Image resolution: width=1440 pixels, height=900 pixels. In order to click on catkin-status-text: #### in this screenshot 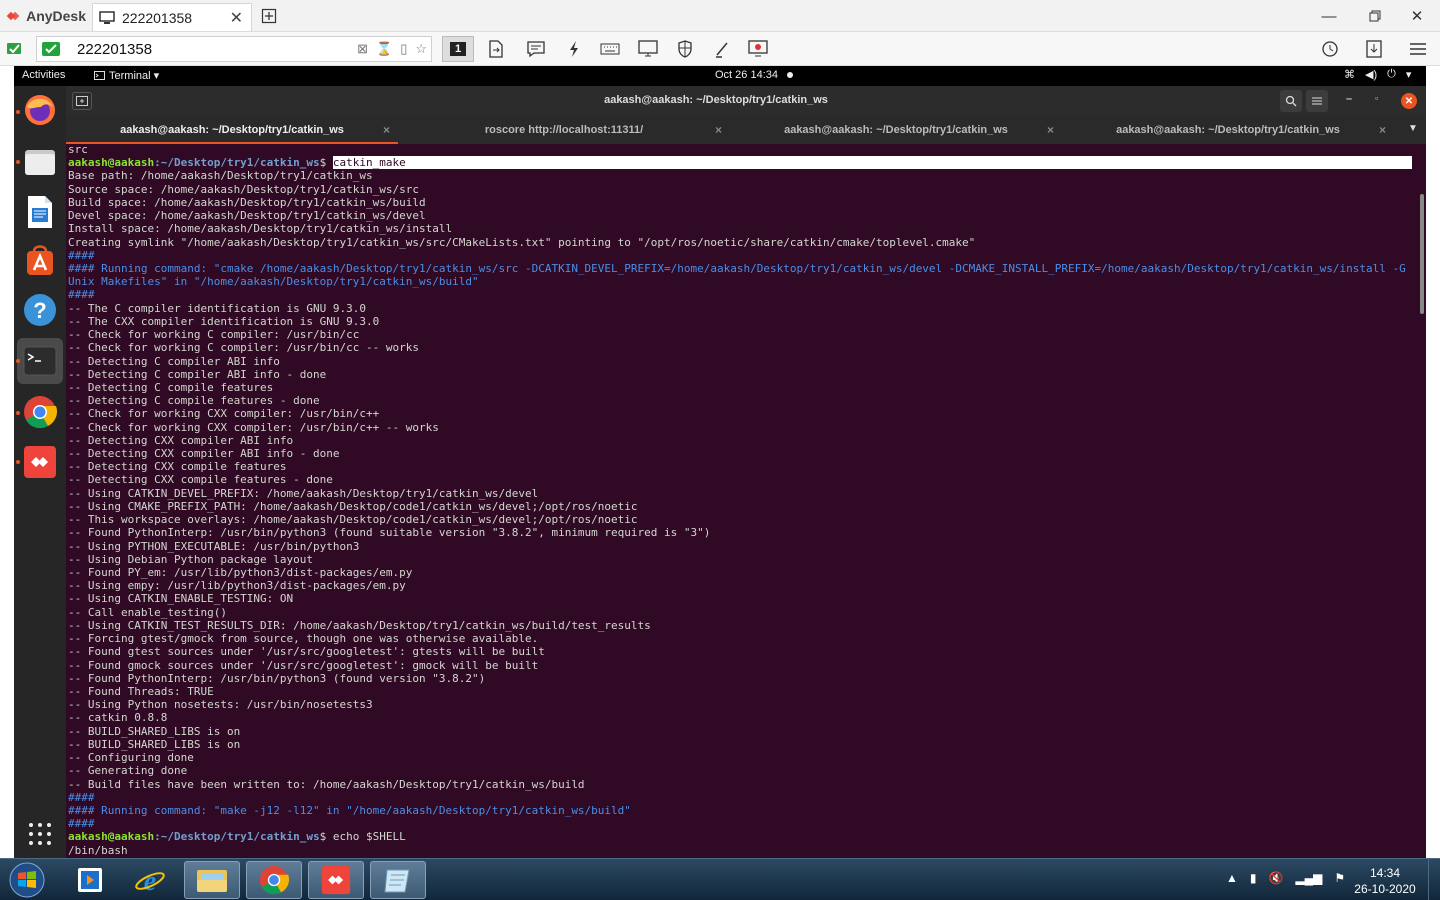, I will do `click(81, 255)`.